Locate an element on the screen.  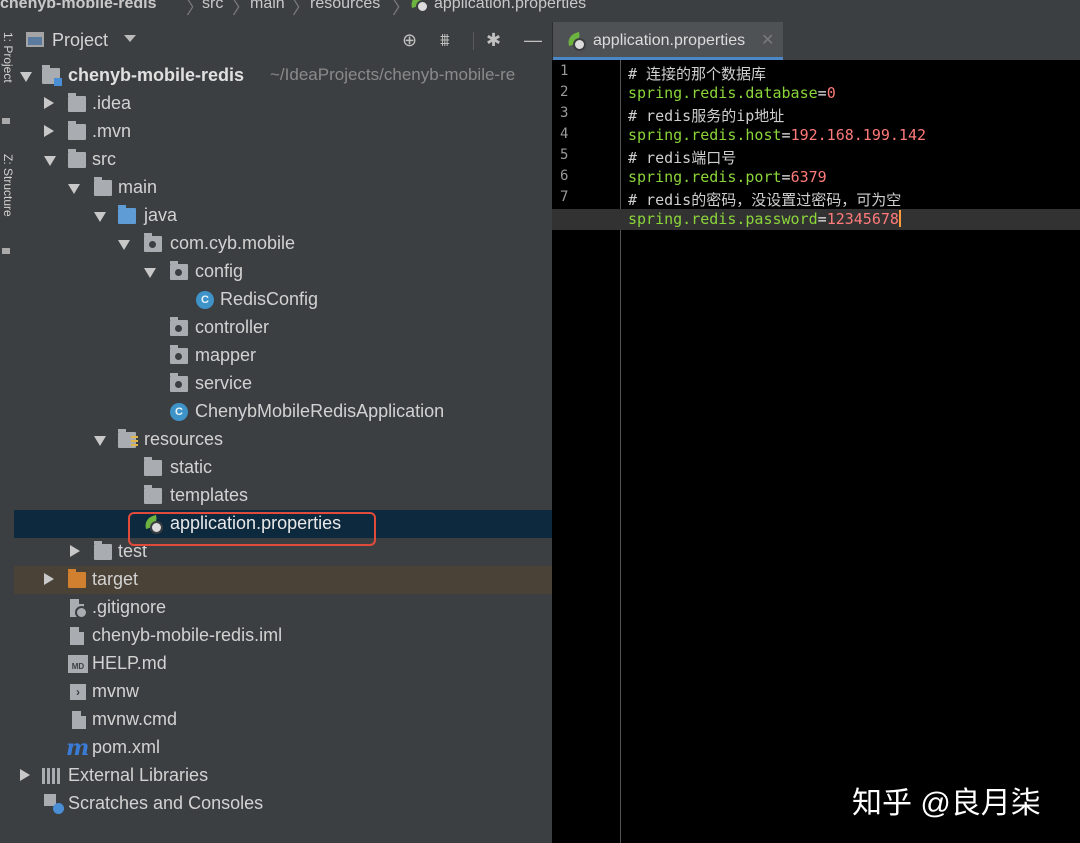
scratches-icon is located at coordinates (54, 804).